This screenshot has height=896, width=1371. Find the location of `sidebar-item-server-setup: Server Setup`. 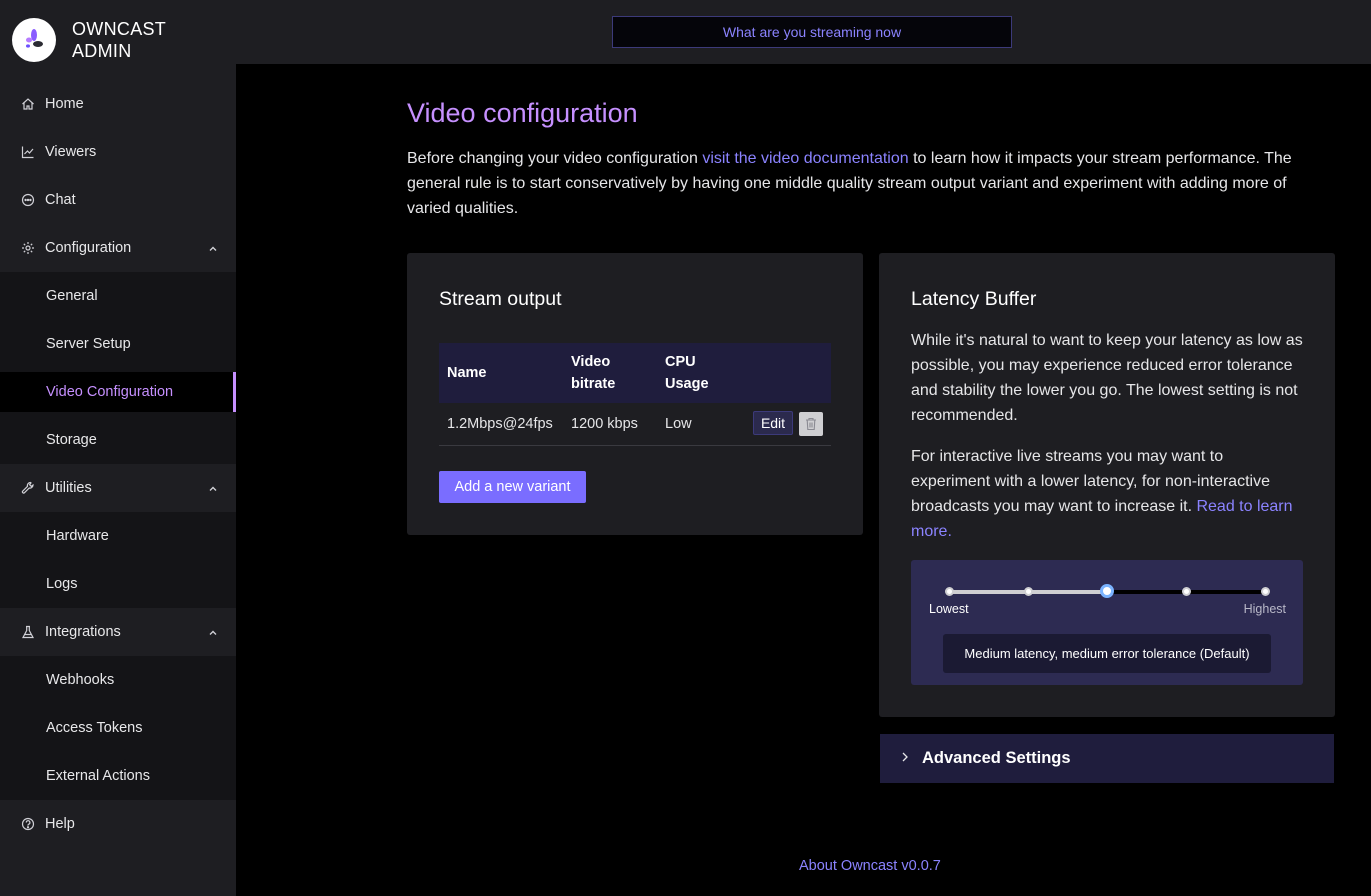

sidebar-item-server-setup: Server Setup is located at coordinates (118, 344).